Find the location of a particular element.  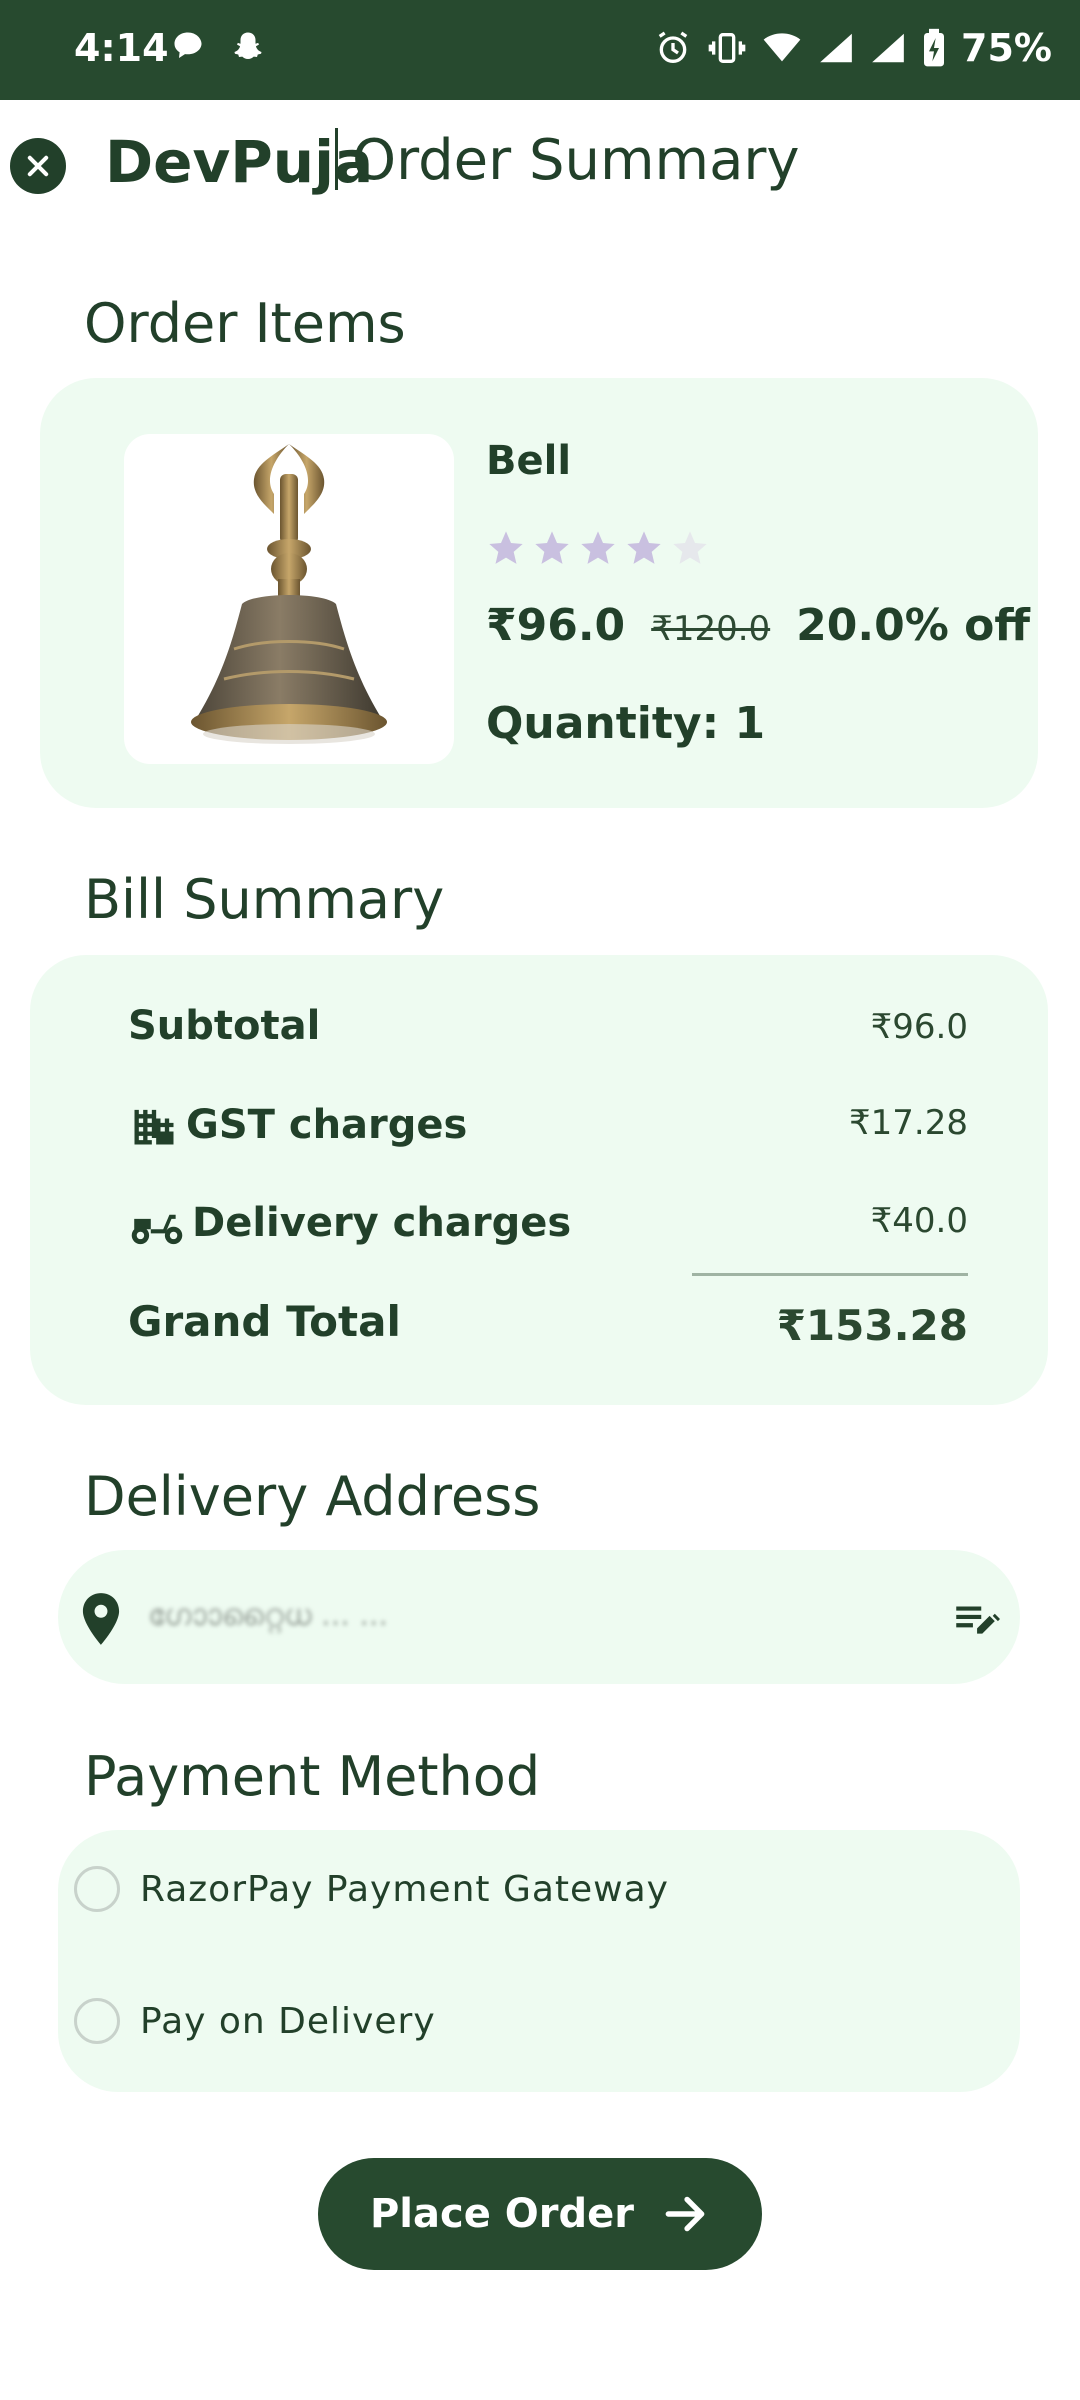

star-empty-icon is located at coordinates (690, 547).